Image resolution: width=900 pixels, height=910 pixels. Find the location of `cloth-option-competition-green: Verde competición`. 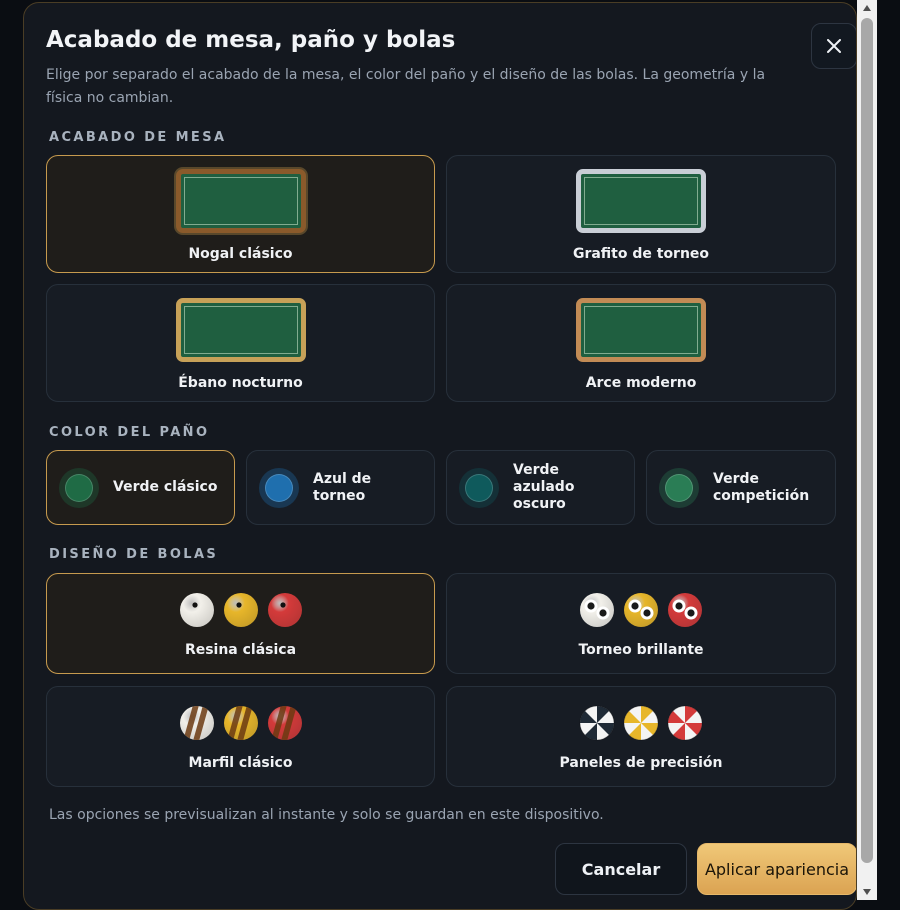

cloth-option-competition-green: Verde competición is located at coordinates (741, 487).